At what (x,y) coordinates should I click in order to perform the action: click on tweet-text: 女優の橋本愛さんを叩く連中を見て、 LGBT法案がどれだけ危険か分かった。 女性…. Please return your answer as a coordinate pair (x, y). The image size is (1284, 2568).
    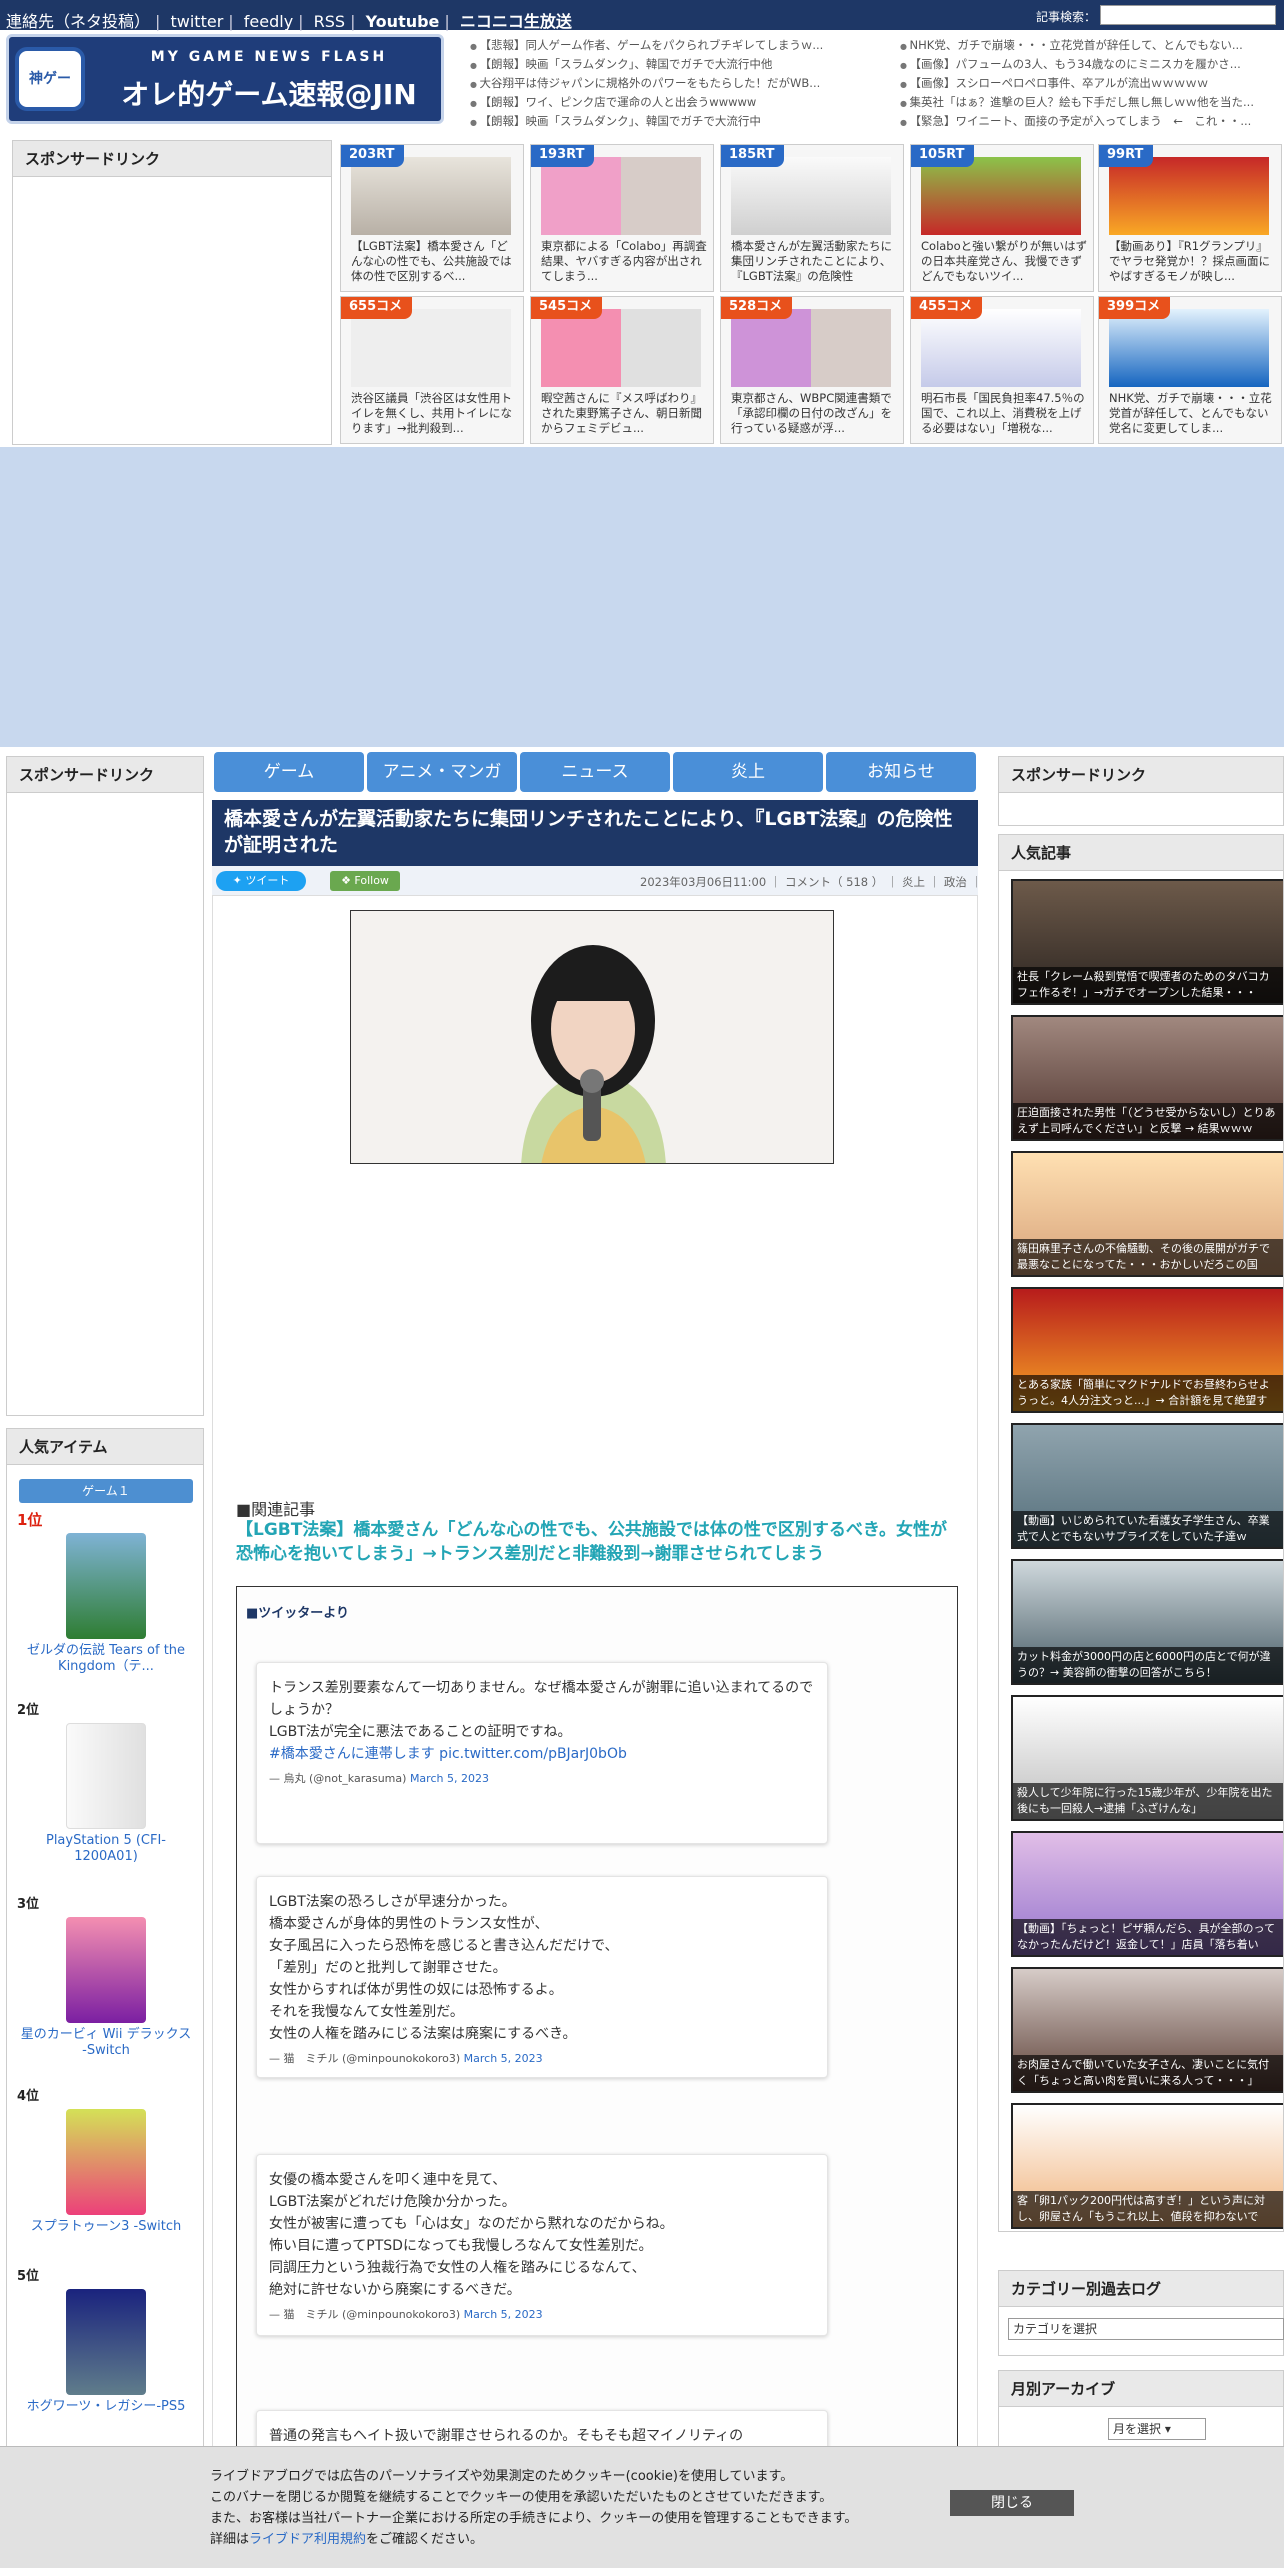
    Looking at the image, I should click on (471, 2235).